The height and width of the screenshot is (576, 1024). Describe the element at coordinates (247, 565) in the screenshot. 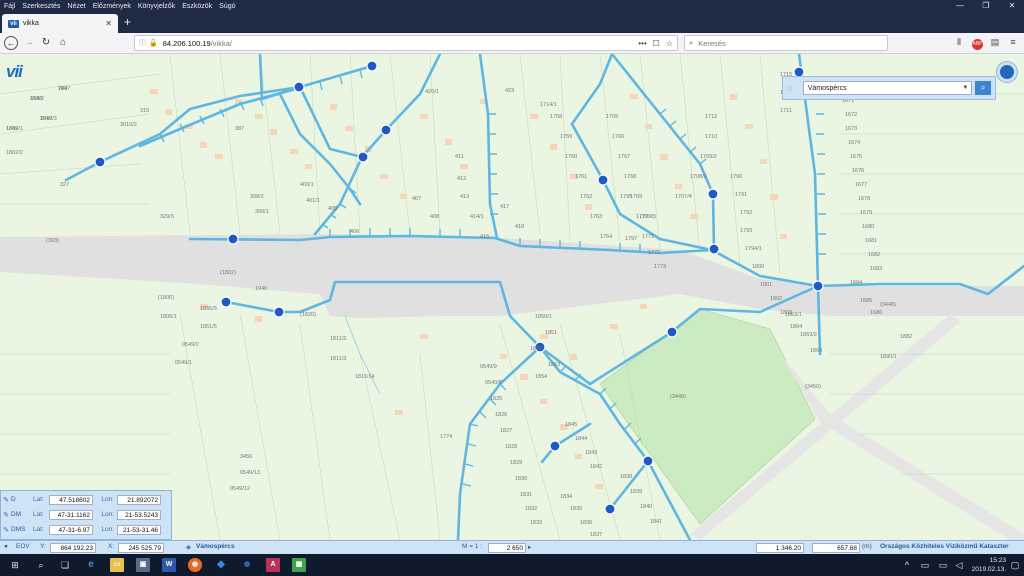

I see `globe-icon: ◍` at that location.